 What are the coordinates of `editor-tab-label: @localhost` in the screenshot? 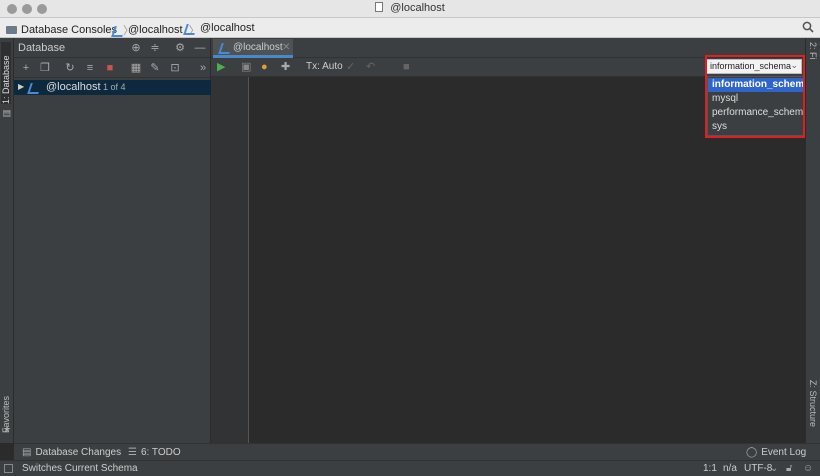 It's located at (258, 47).